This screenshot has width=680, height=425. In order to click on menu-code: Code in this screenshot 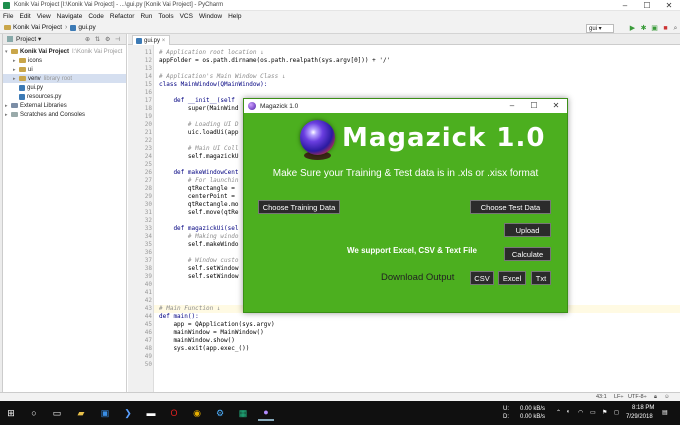, I will do `click(96, 16)`.